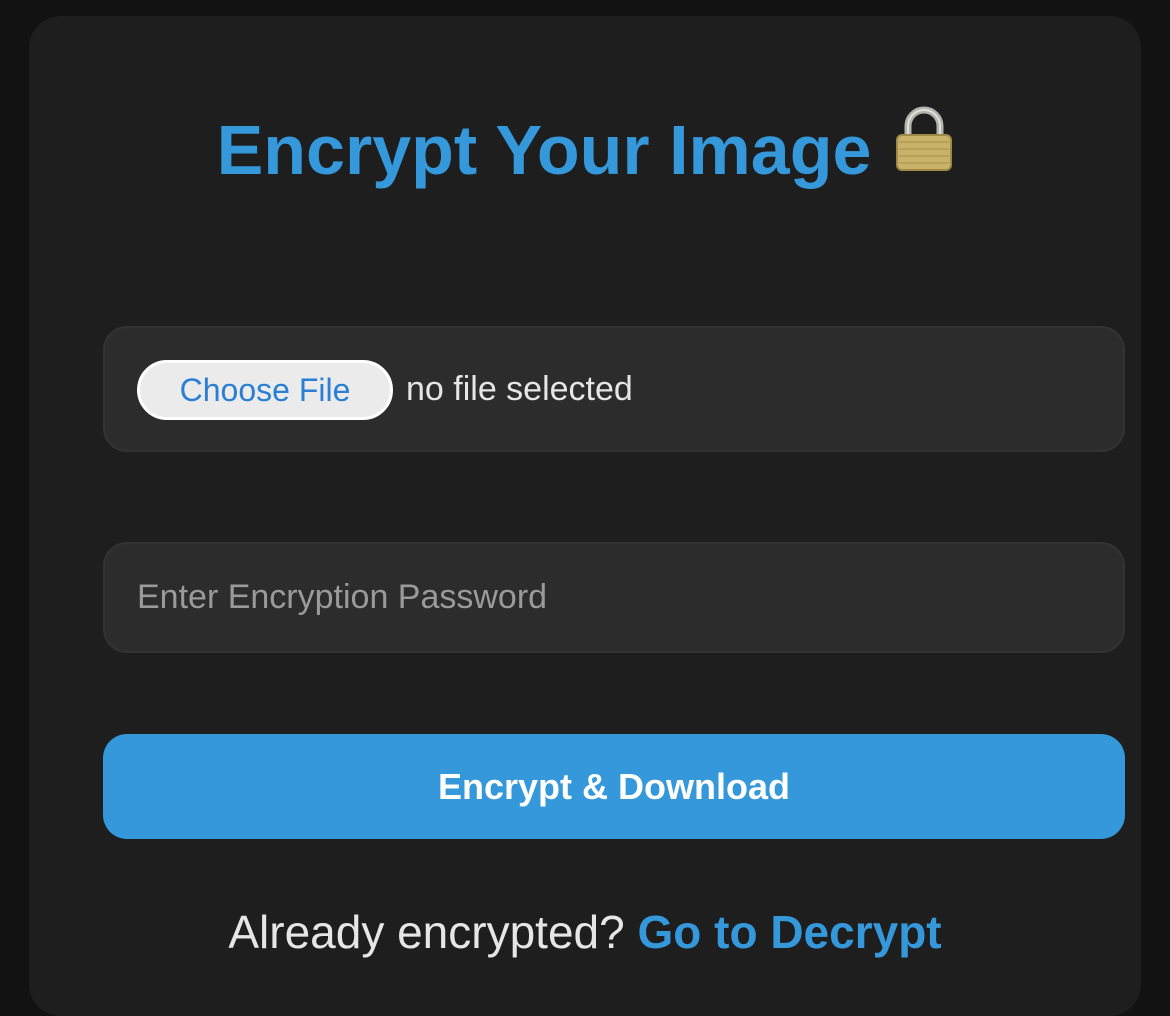 This screenshot has width=1170, height=1016. I want to click on lock-icon, so click(924, 147).